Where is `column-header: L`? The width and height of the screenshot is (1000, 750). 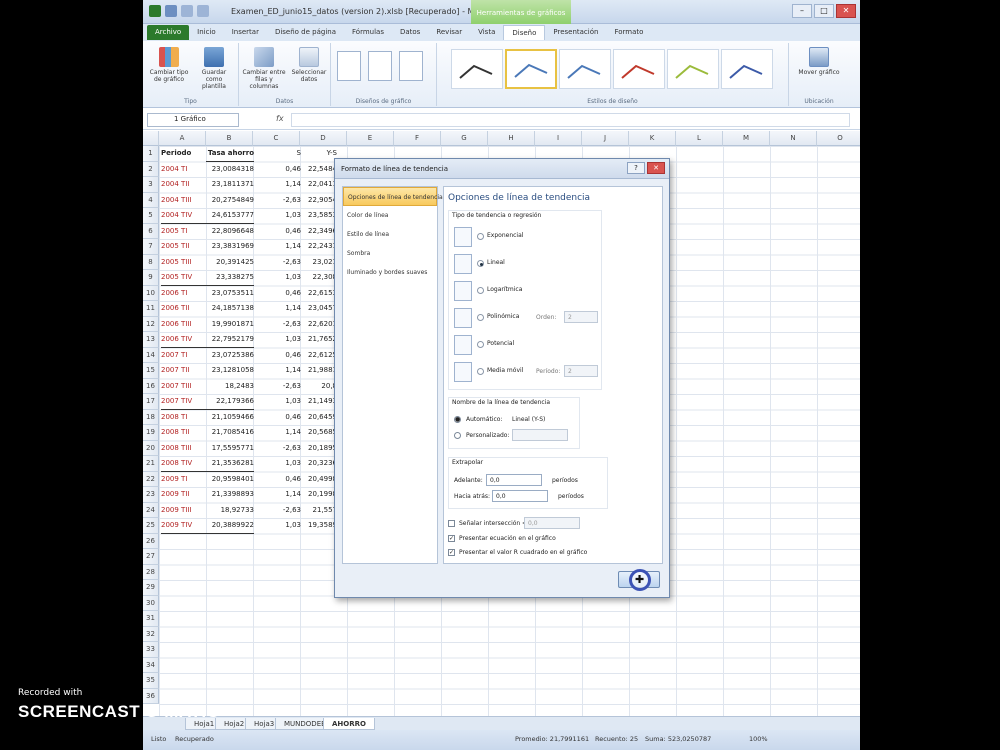 column-header: L is located at coordinates (699, 138).